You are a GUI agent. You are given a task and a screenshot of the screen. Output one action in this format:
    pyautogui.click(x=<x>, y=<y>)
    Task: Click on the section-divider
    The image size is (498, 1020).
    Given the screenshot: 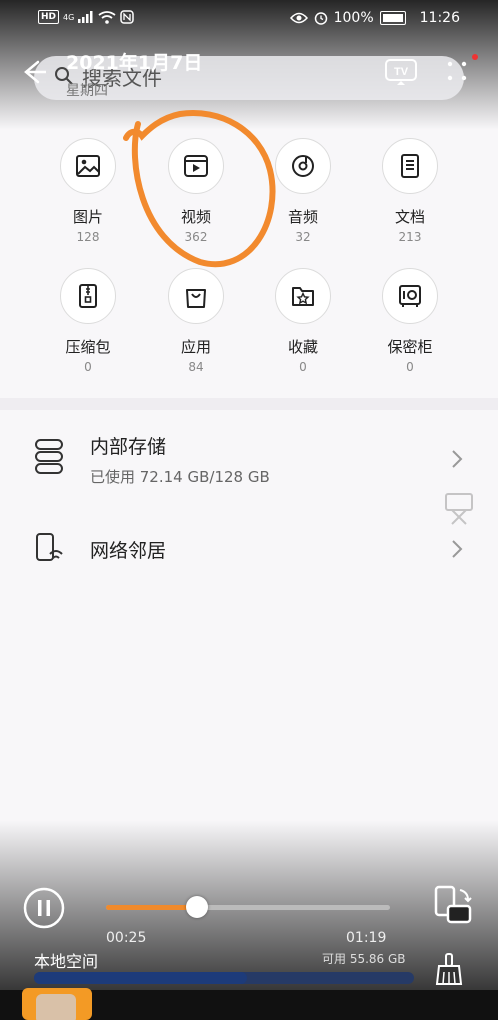 What is the action you would take?
    pyautogui.click(x=249, y=404)
    